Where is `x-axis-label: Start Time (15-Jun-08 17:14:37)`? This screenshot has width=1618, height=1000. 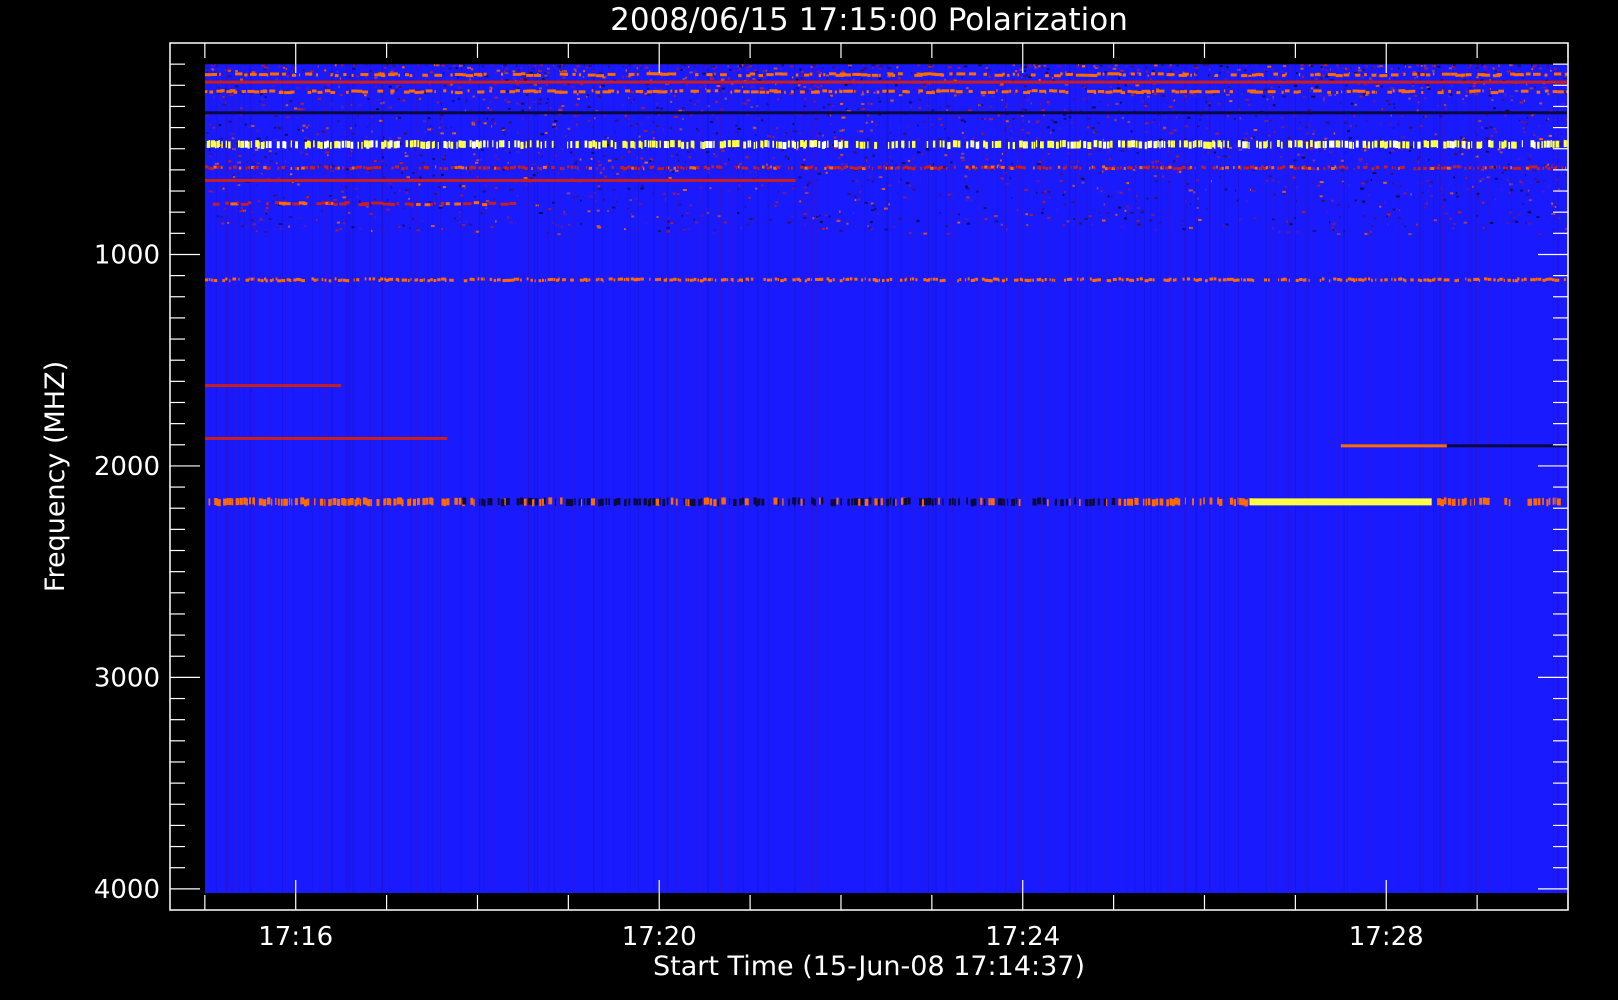 x-axis-label: Start Time (15-Jun-08 17:14:37) is located at coordinates (869, 966).